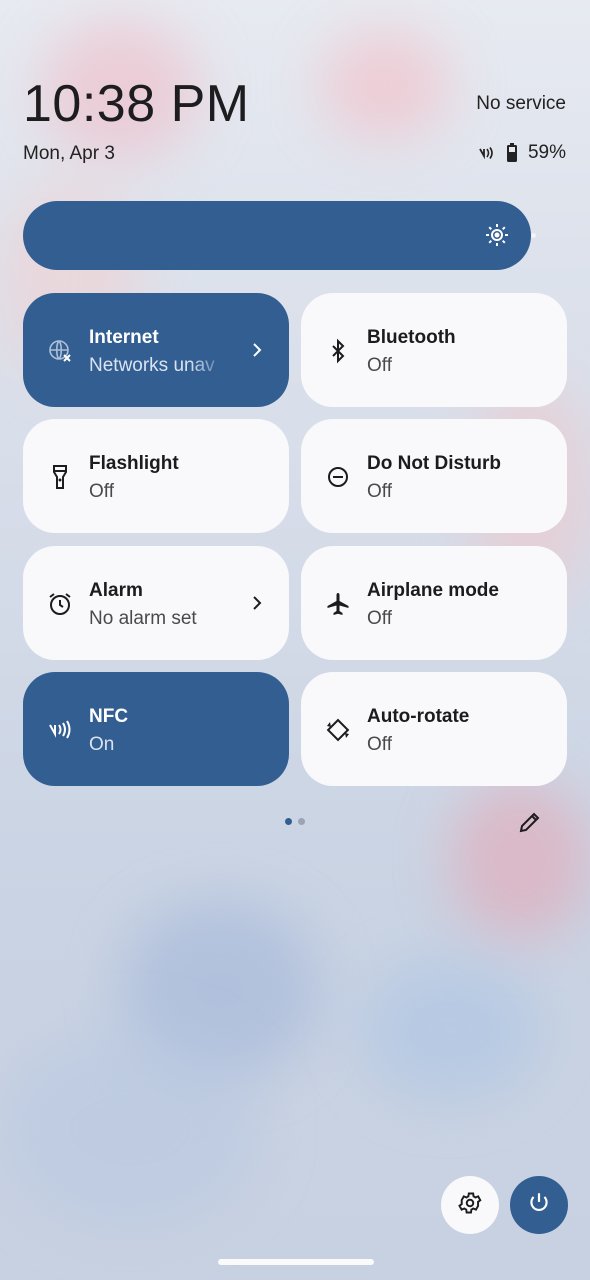  I want to click on clock: 10:38 PM, so click(136, 104).